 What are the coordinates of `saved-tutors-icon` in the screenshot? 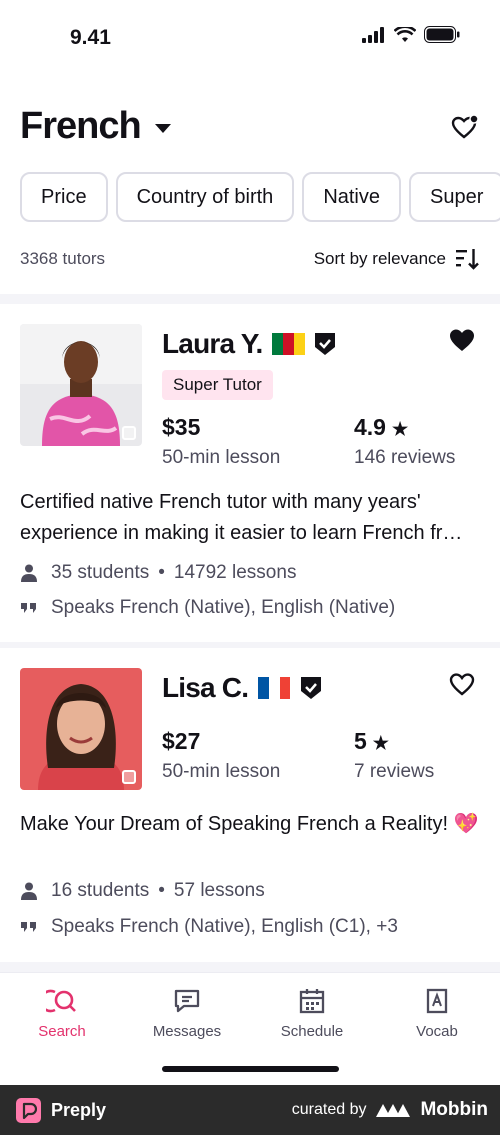 It's located at (465, 128).